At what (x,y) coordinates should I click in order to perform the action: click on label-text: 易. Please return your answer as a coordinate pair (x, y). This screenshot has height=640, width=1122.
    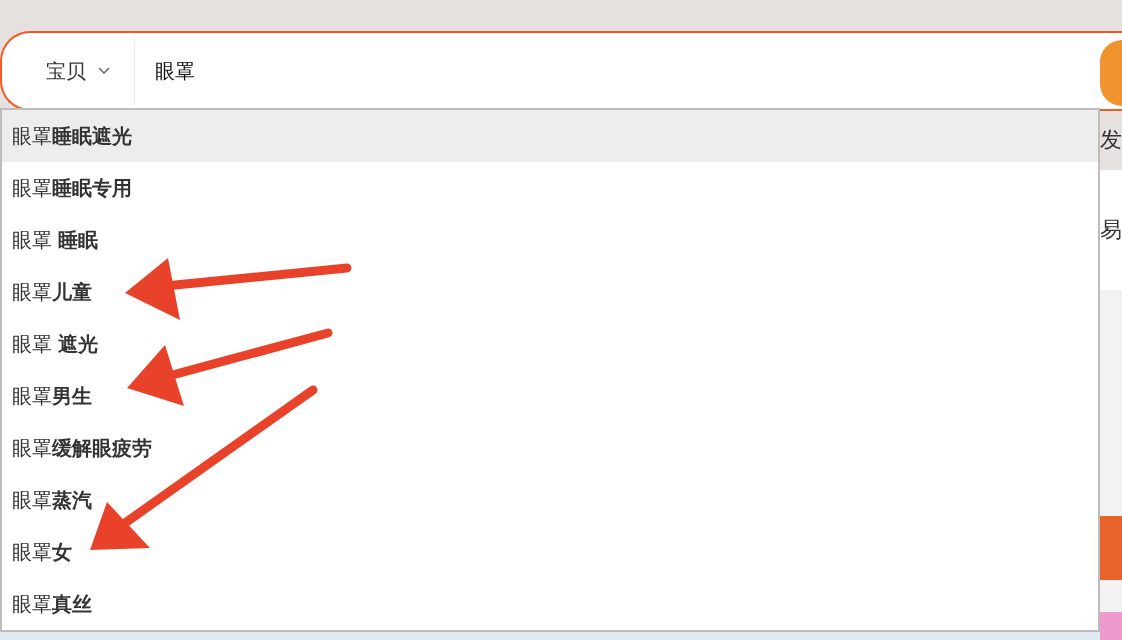
    Looking at the image, I should click on (1111, 230).